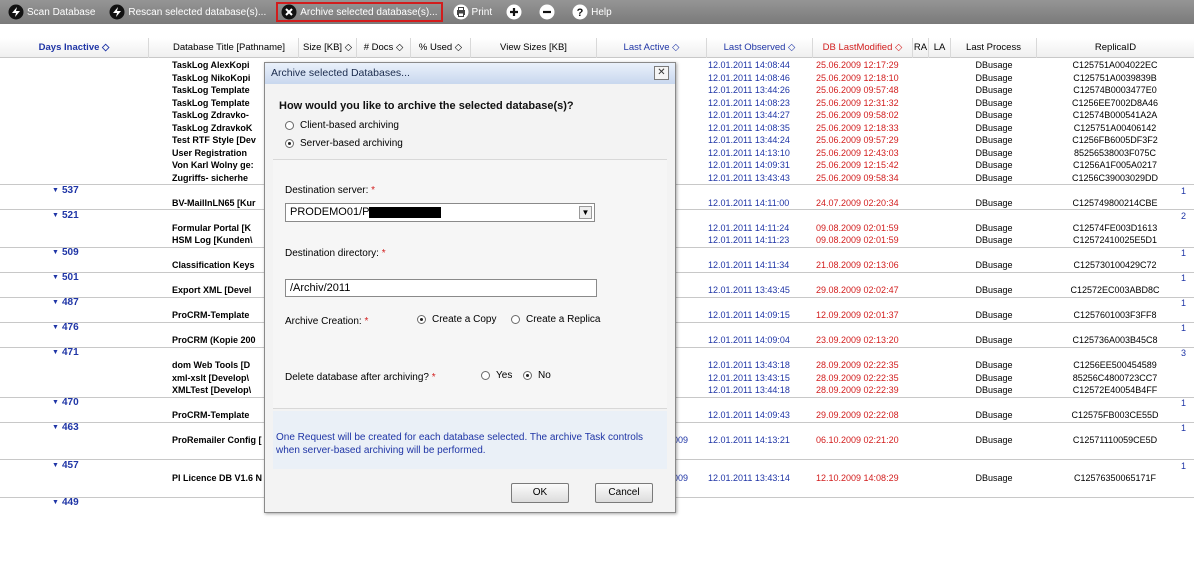  I want to click on db-replica-id: C125751A004022EC, so click(1115, 65).